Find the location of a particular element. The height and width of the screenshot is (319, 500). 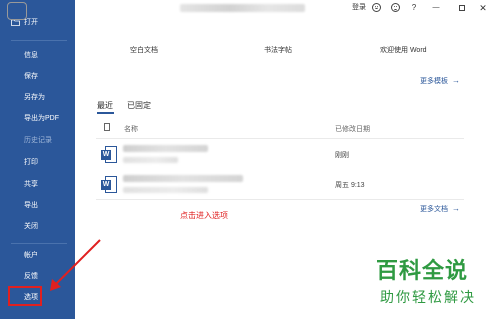

watermark-logo: 百科全说 助你轻松解决 is located at coordinates (433, 283).